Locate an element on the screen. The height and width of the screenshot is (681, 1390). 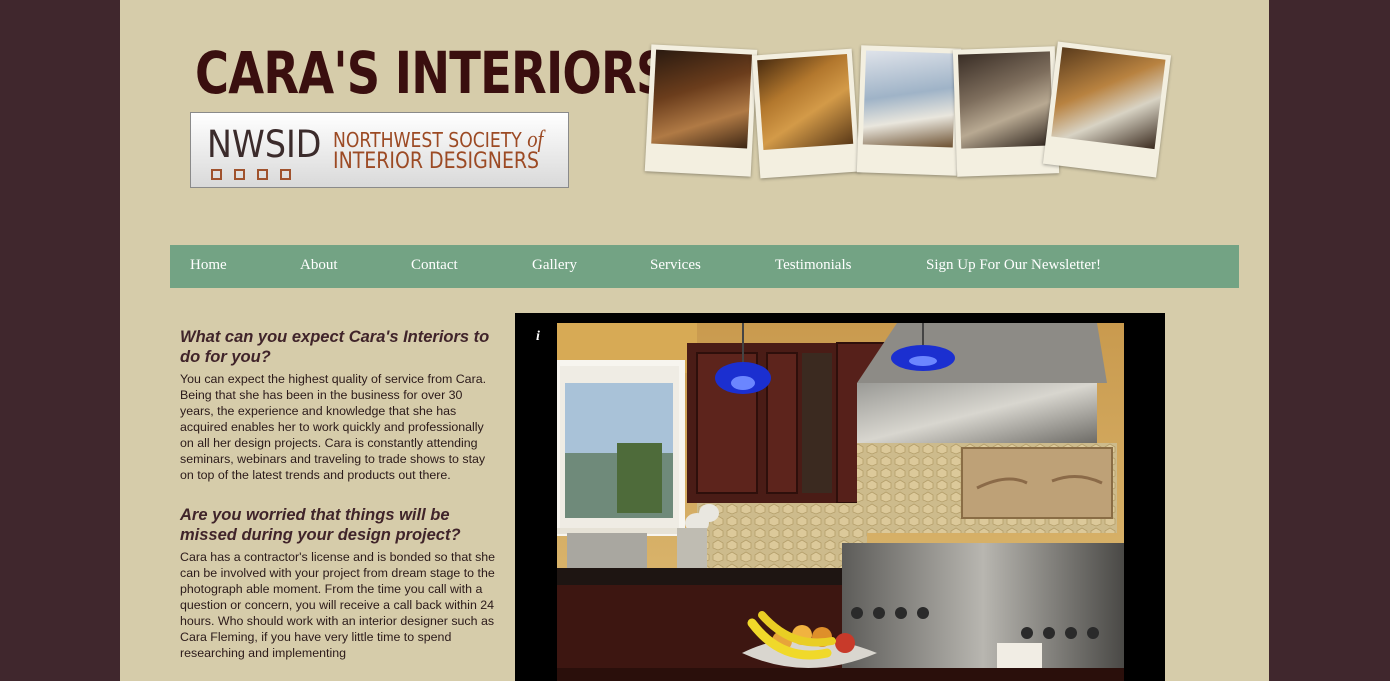
nav-about: About is located at coordinates (319, 265).